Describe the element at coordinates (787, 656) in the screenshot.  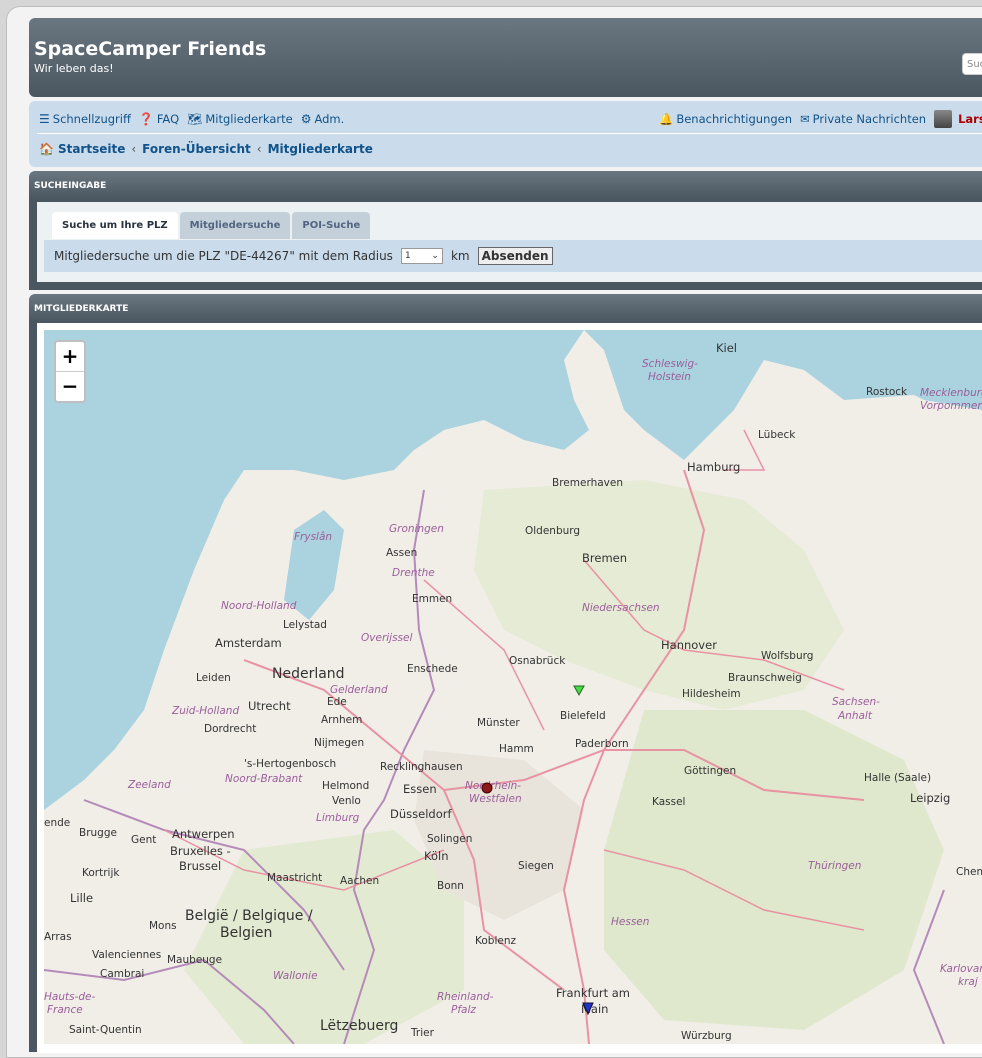
I see `map-label: Wolfsburg` at that location.